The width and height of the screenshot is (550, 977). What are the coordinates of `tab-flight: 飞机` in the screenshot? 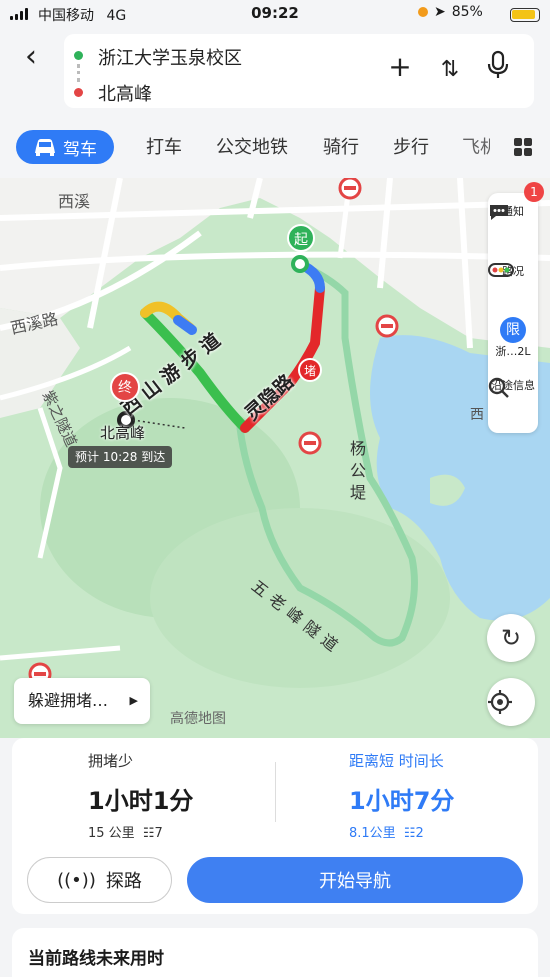 It's located at (476, 146).